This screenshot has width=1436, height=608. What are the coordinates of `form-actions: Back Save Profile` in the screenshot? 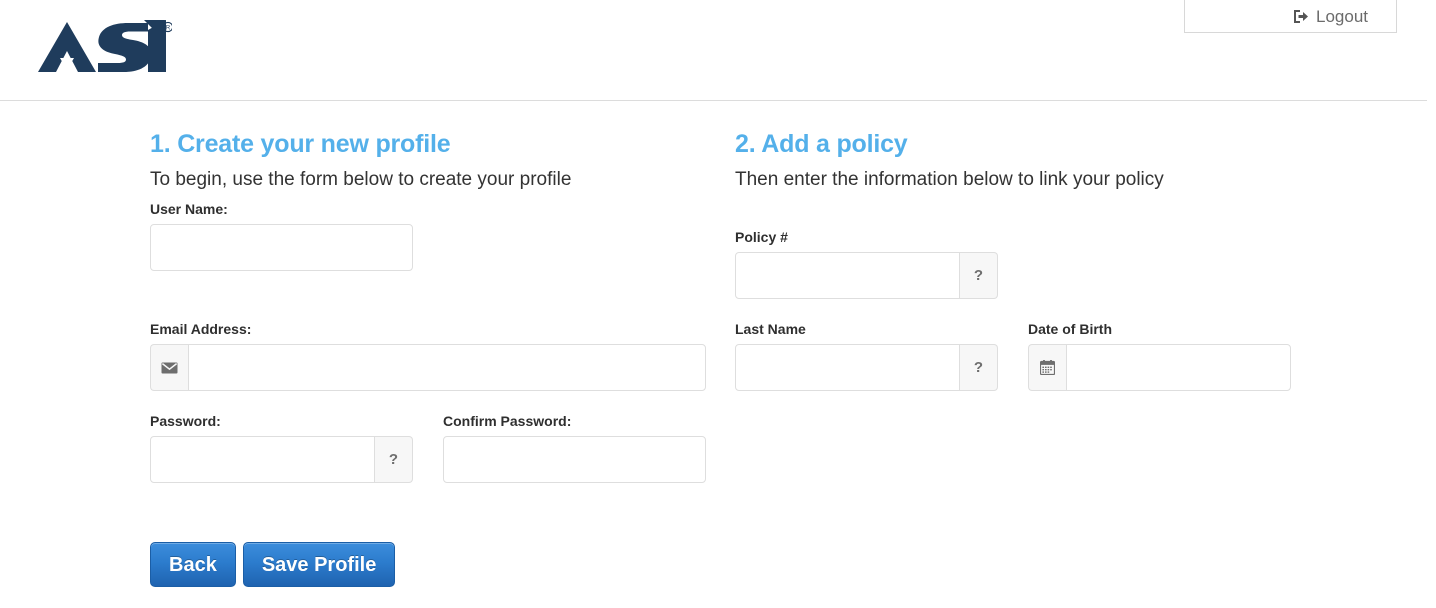 It's located at (273, 564).